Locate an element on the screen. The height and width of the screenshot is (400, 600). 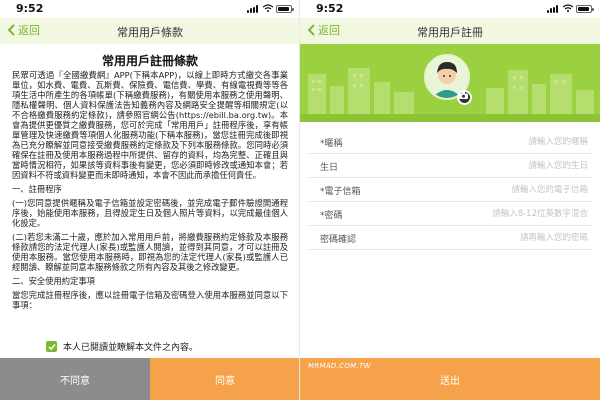
page-title: 常用用戶註冊 is located at coordinates (450, 32).